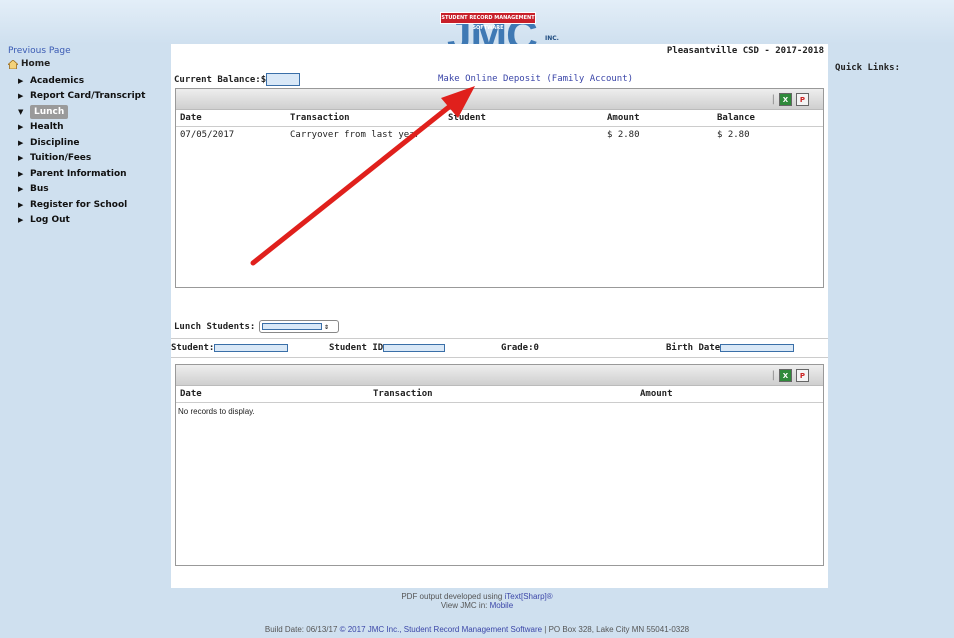 The image size is (954, 638). Describe the element at coordinates (453, 596) in the screenshot. I see `footer-pdf-text: PDF output developed using` at that location.